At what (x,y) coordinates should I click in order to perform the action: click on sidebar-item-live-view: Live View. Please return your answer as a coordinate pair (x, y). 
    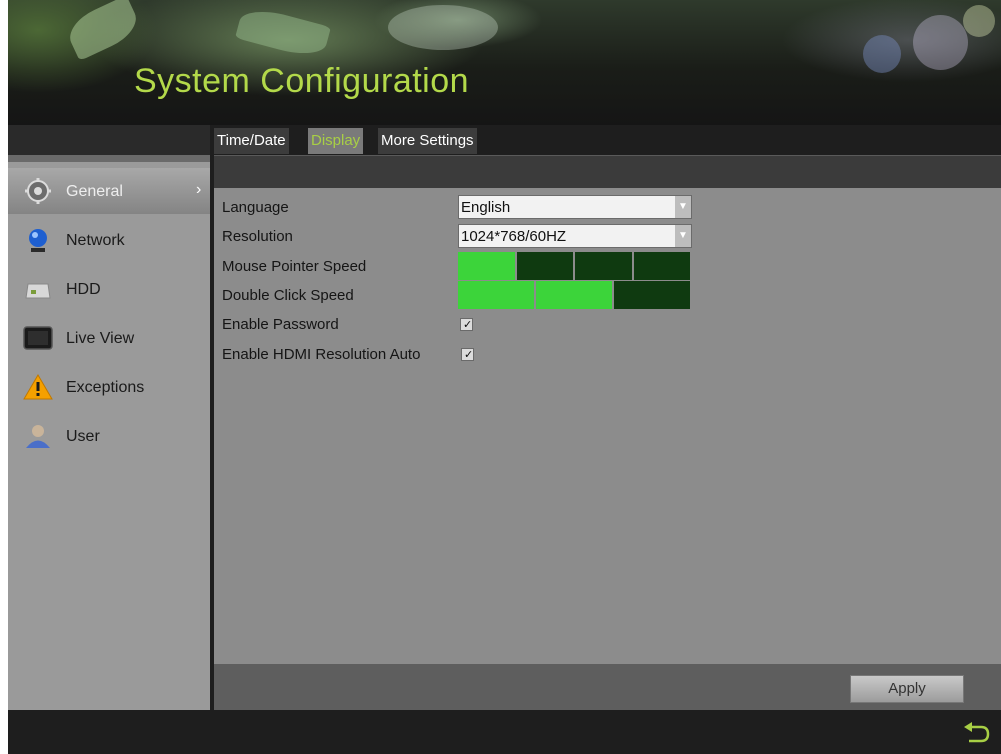
    Looking at the image, I should click on (109, 338).